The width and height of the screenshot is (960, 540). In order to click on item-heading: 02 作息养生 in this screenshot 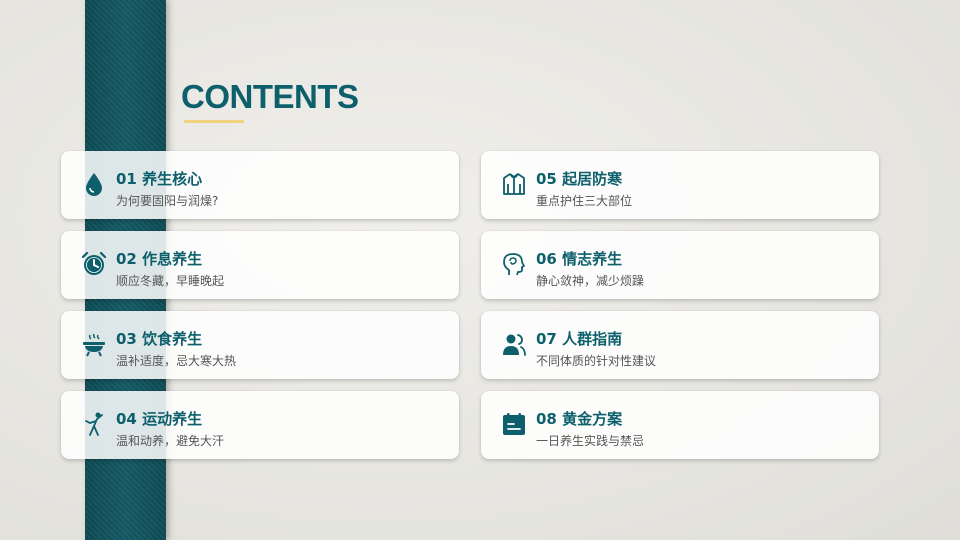, I will do `click(159, 259)`.